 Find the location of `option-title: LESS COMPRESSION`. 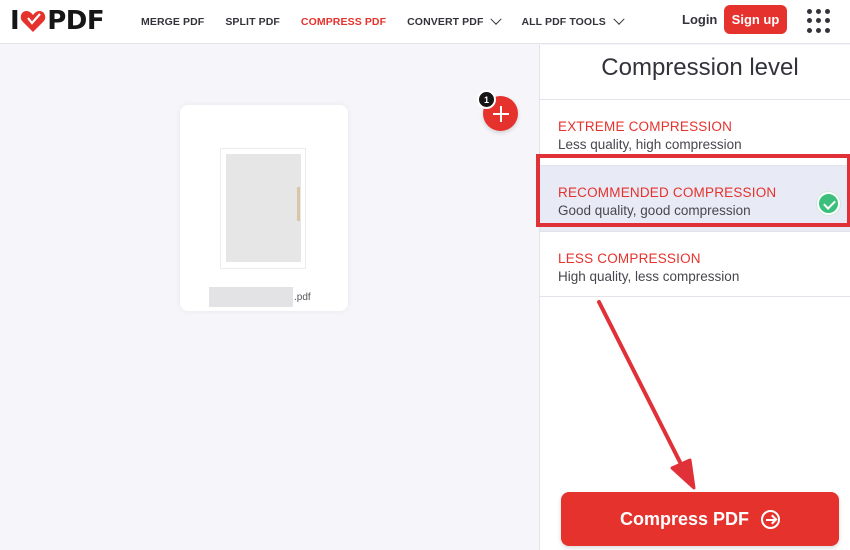

option-title: LESS COMPRESSION is located at coordinates (629, 258).